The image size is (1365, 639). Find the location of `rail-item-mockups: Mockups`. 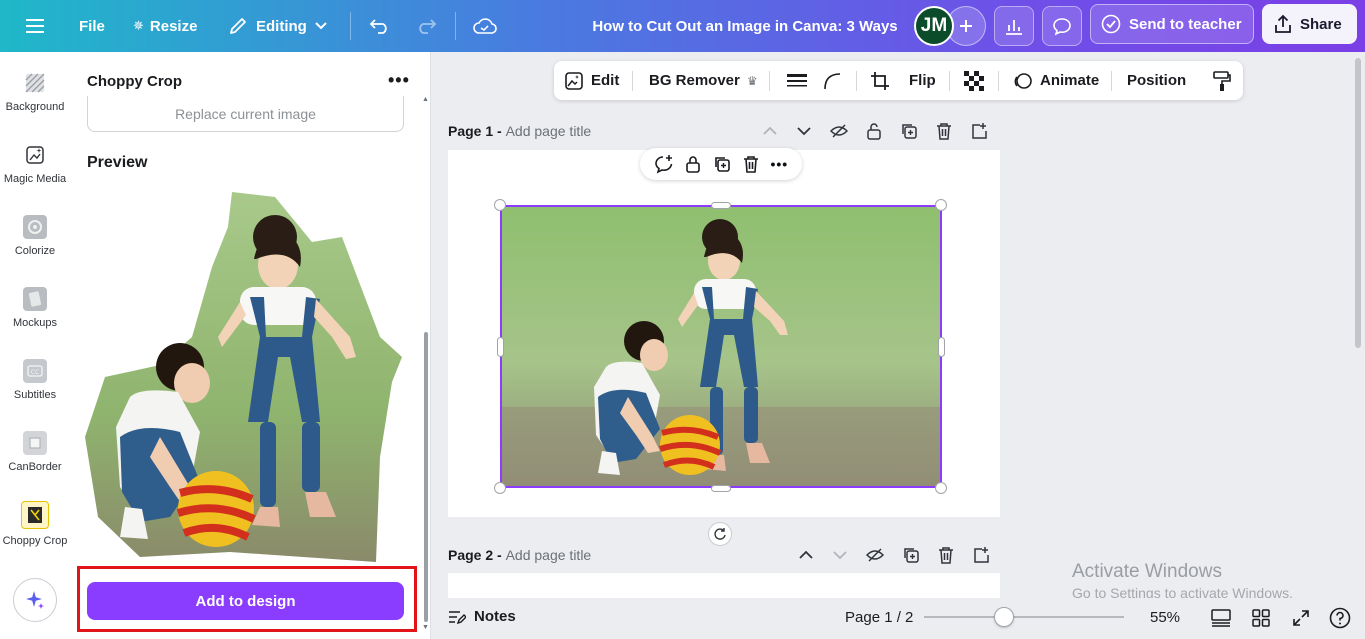

rail-item-mockups: Mockups is located at coordinates (35, 308).